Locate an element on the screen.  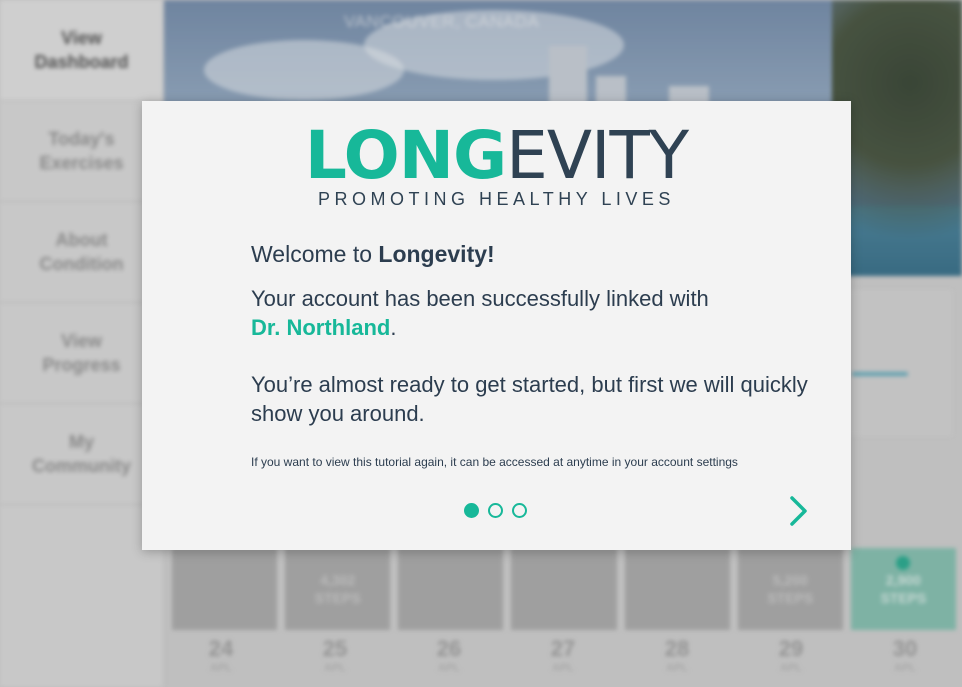
pagination-dots is located at coordinates (495, 510).